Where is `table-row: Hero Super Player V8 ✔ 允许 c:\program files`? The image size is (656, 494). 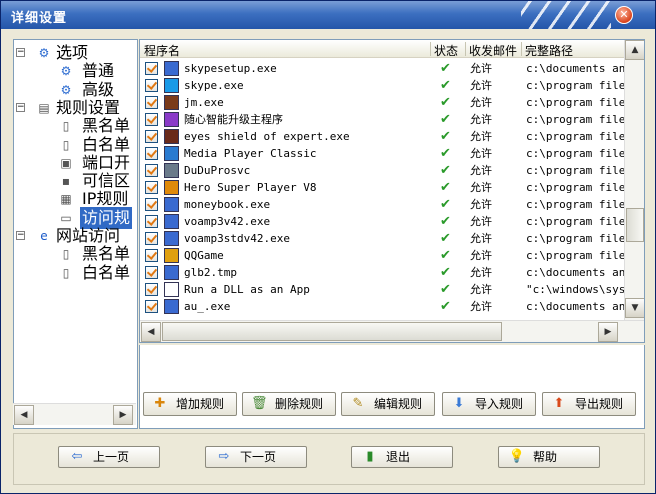
table-row: Hero Super Player V8 ✔ 允许 c:\program files is located at coordinates (386, 187).